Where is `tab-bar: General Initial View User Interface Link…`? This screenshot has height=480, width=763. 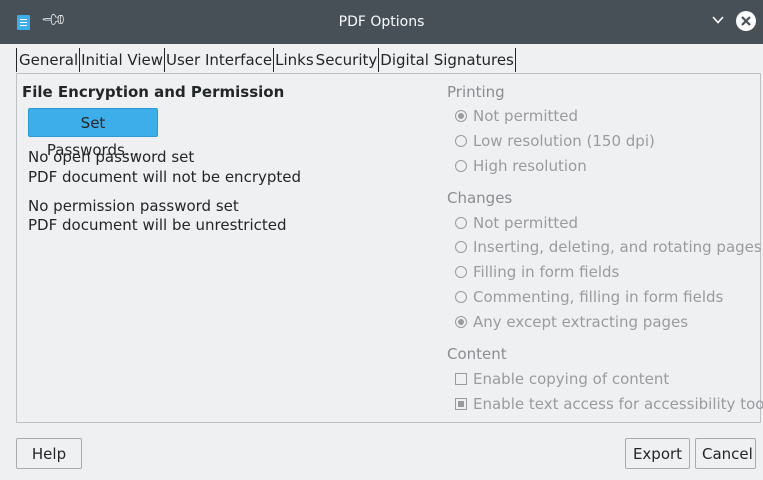 tab-bar: General Initial View User Interface Link… is located at coordinates (266, 60).